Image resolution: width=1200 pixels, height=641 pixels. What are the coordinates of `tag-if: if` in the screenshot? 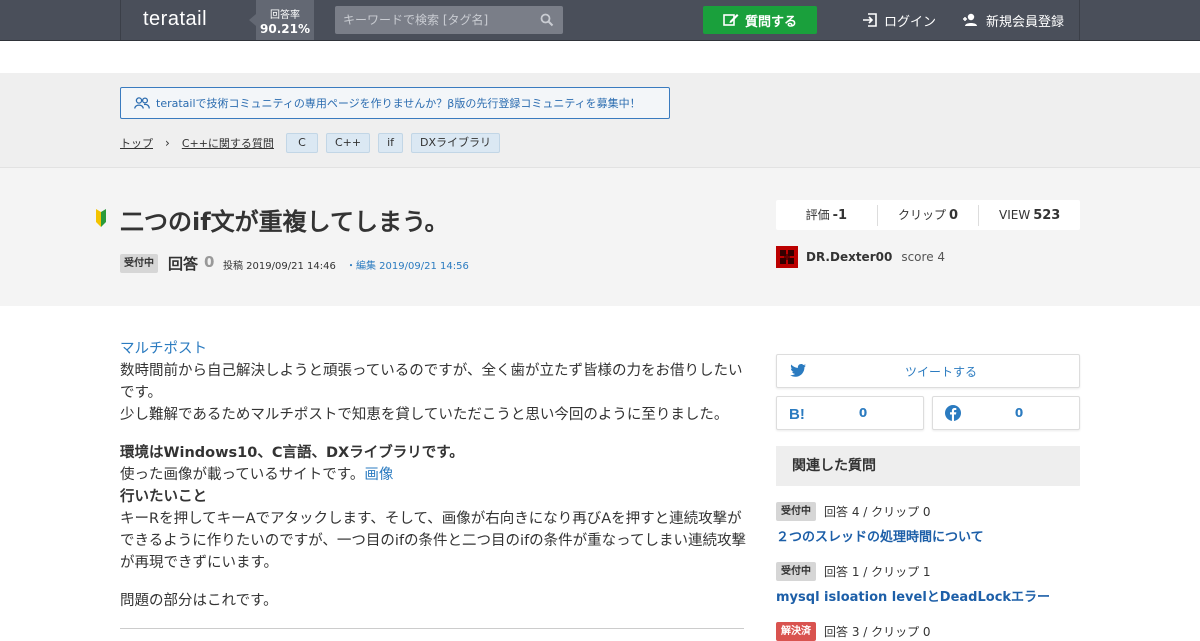 It's located at (390, 143).